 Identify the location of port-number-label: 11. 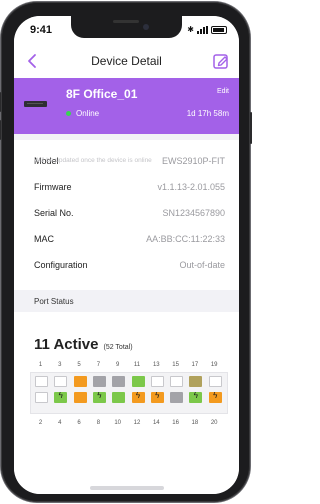
(137, 365).